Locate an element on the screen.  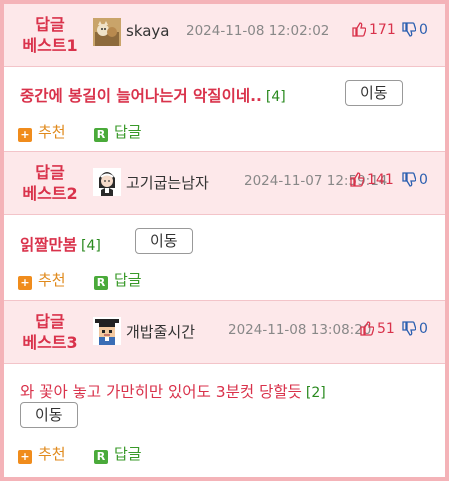
post-title-link: 와 꽃아 놓고 가만히만 있어도 3분컷 당할듯 [2] is located at coordinates (173, 391).